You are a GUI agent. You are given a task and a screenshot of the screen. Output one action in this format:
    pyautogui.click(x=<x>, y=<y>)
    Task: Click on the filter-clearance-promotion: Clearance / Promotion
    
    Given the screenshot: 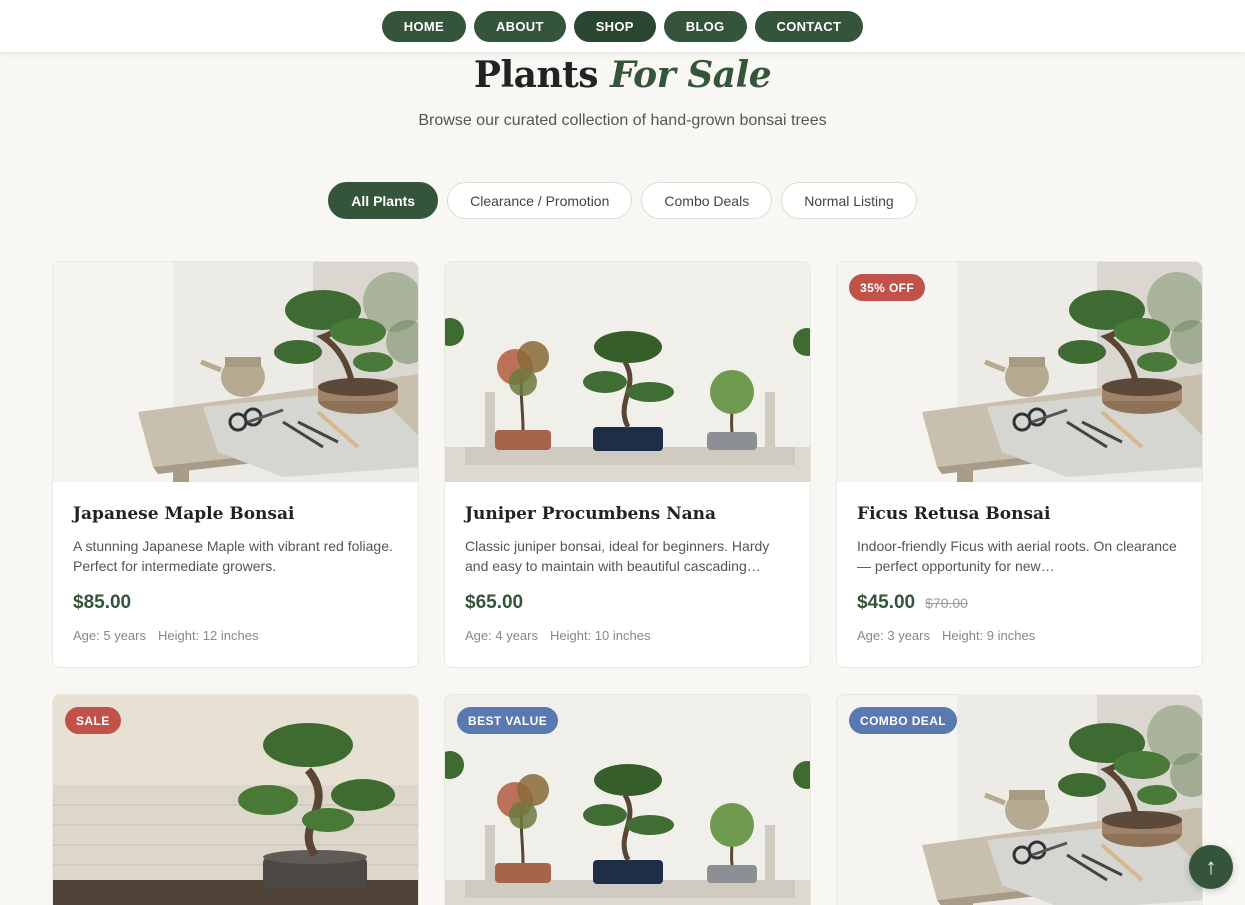 What is the action you would take?
    pyautogui.click(x=540, y=200)
    